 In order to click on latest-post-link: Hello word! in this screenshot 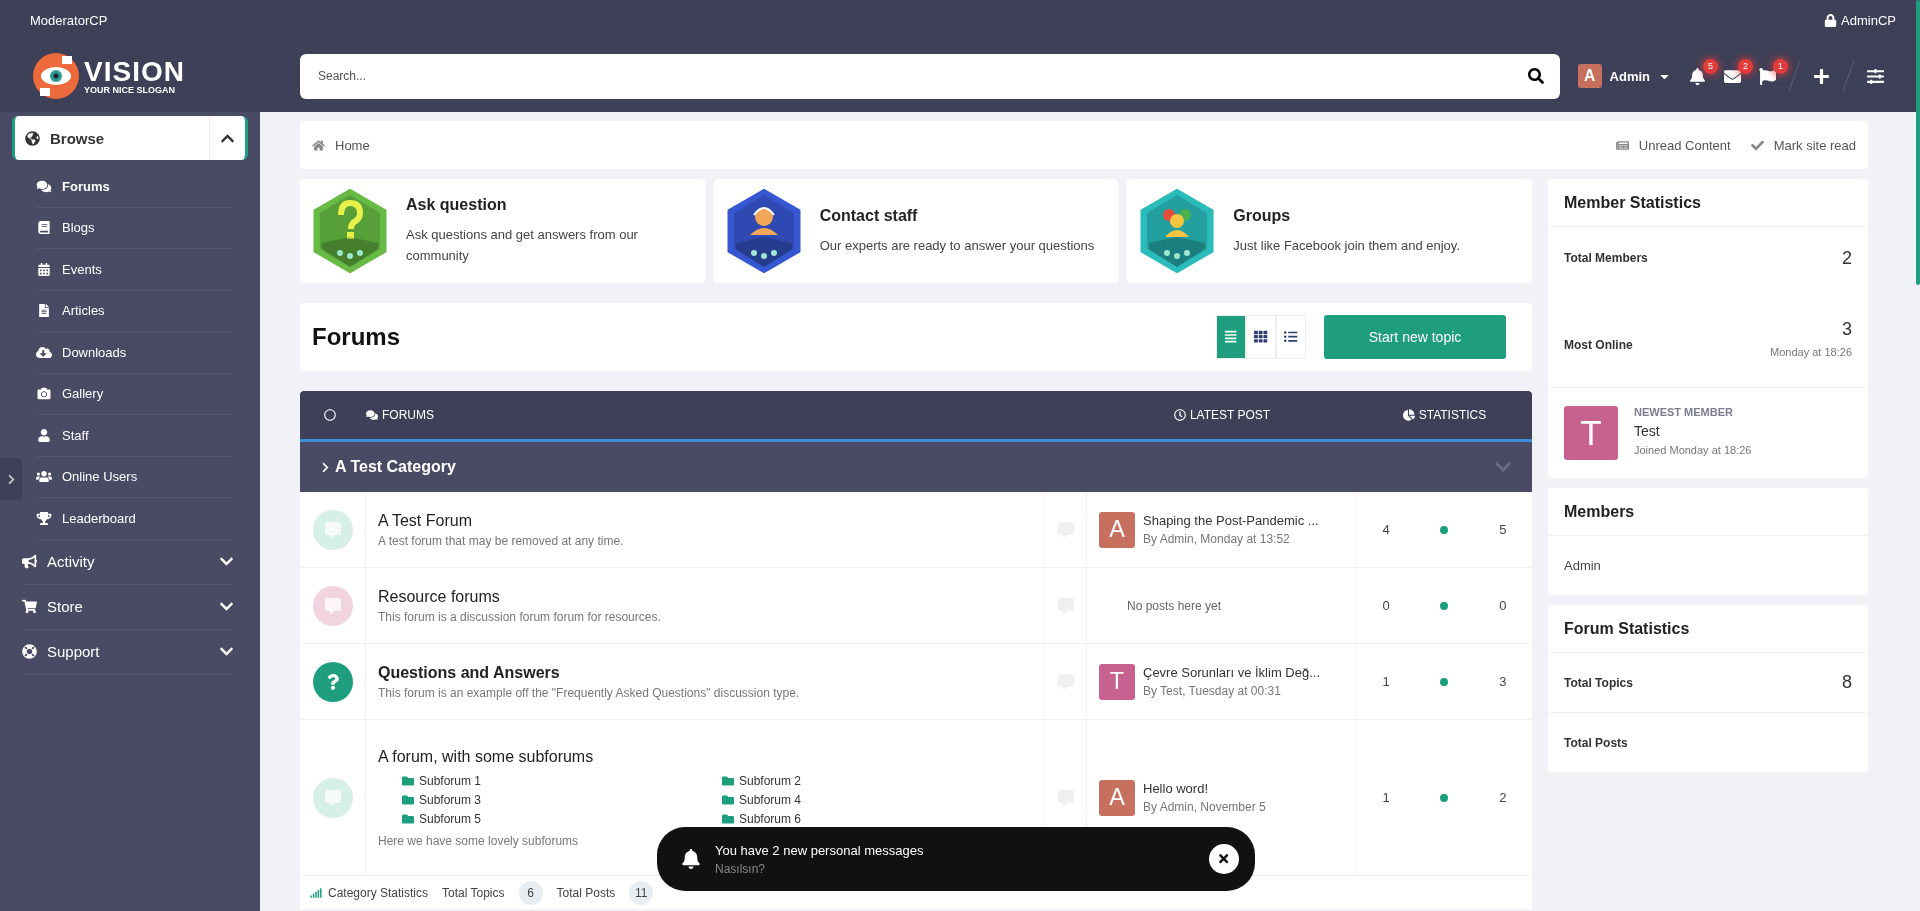, I will do `click(1204, 788)`.